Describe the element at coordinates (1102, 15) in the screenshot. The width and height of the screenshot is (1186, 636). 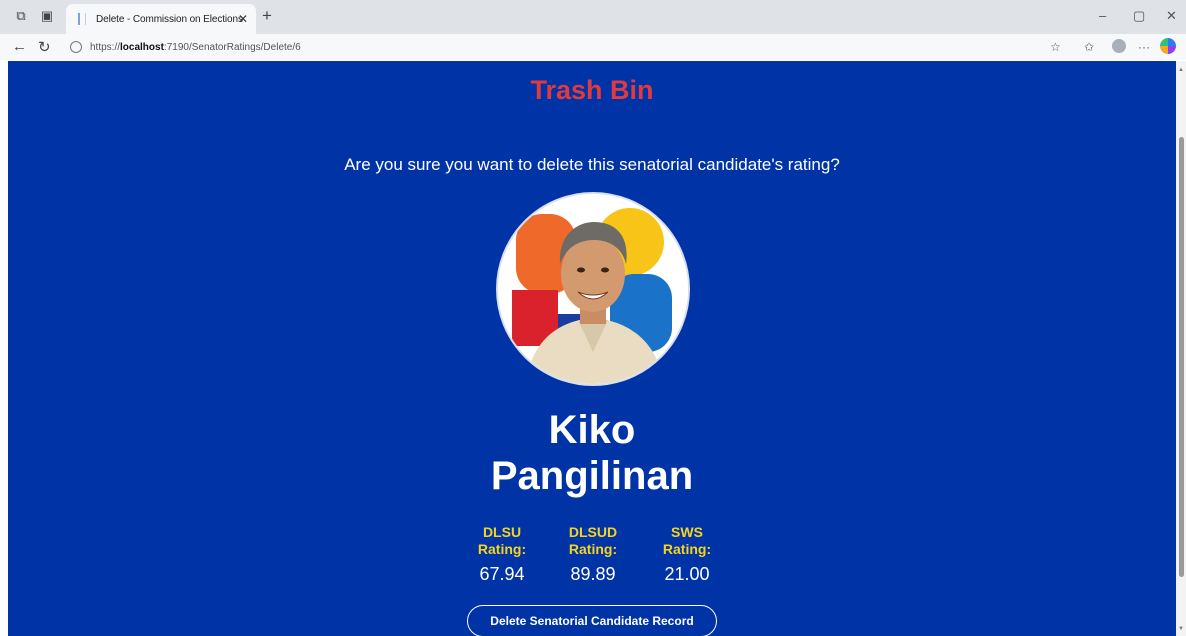
I see `minimize-icon: –` at that location.